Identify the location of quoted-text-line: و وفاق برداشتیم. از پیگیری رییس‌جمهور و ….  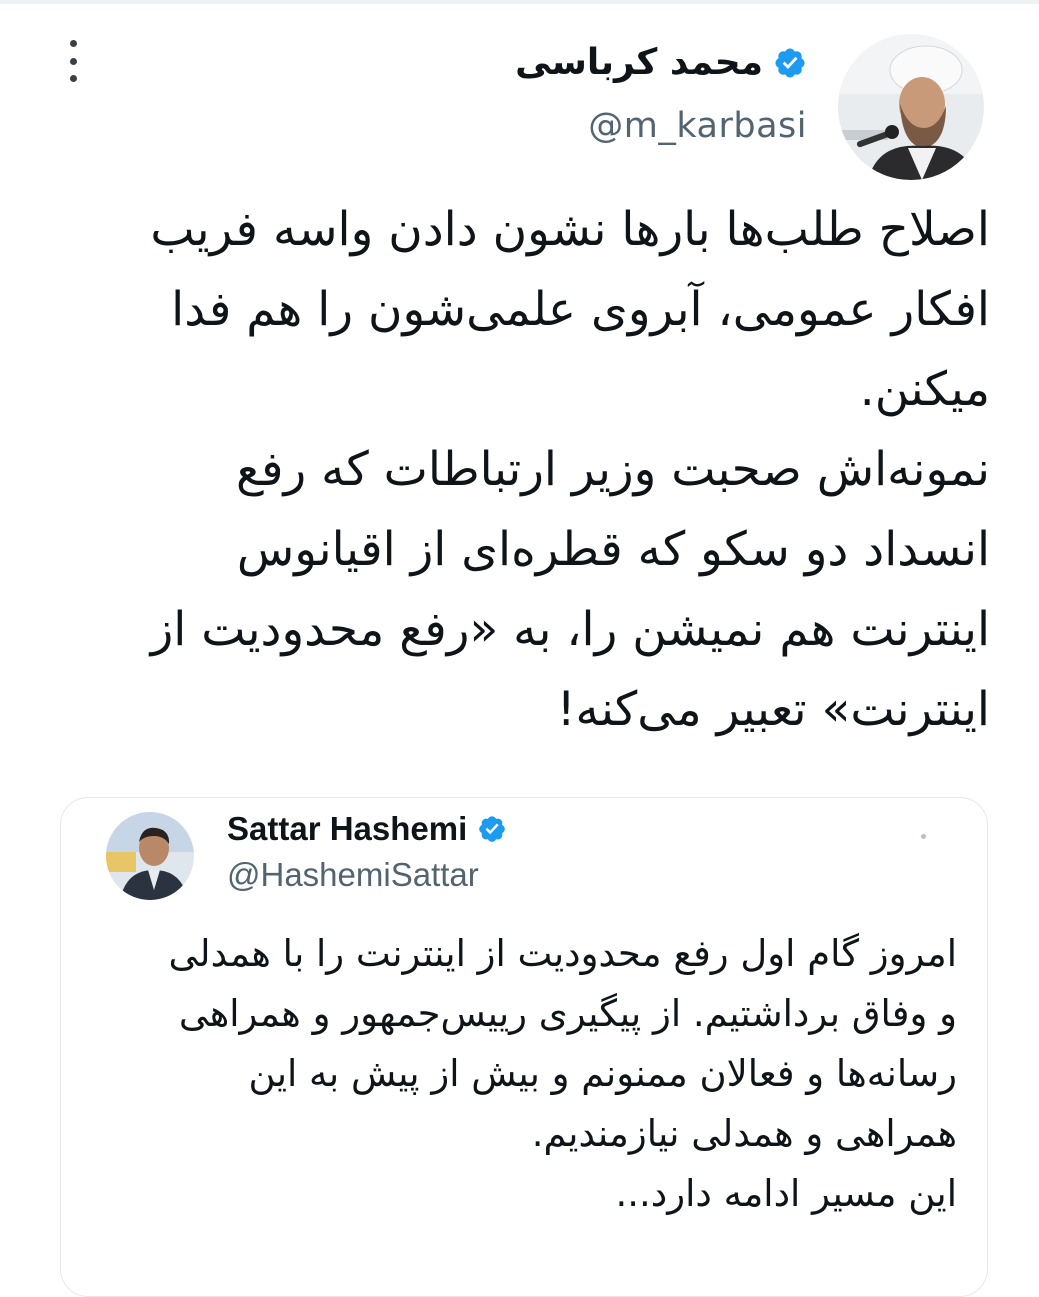
(567, 1013).